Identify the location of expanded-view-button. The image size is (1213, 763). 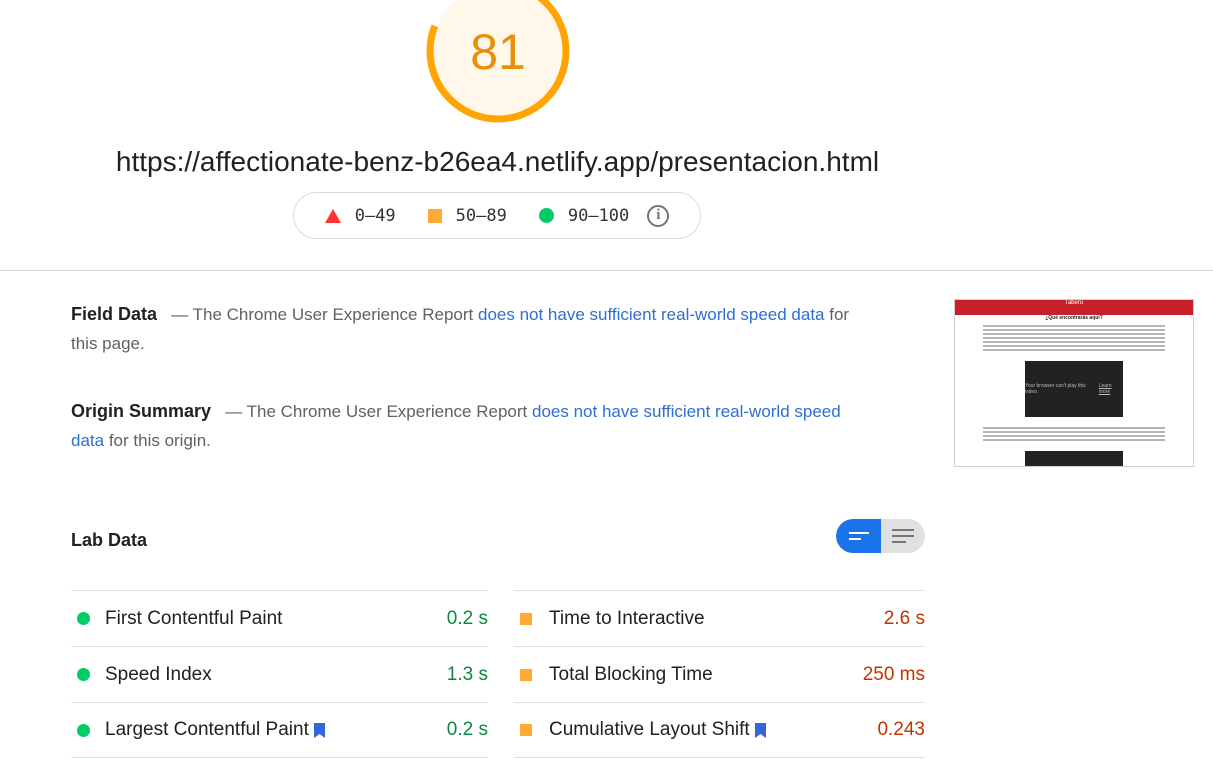
(903, 536).